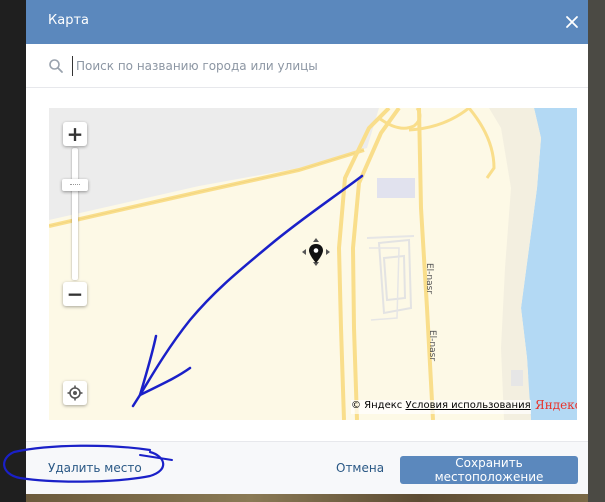 The height and width of the screenshot is (502, 605). Describe the element at coordinates (377, 405) in the screenshot. I see `copyright-text: © Яндекс` at that location.